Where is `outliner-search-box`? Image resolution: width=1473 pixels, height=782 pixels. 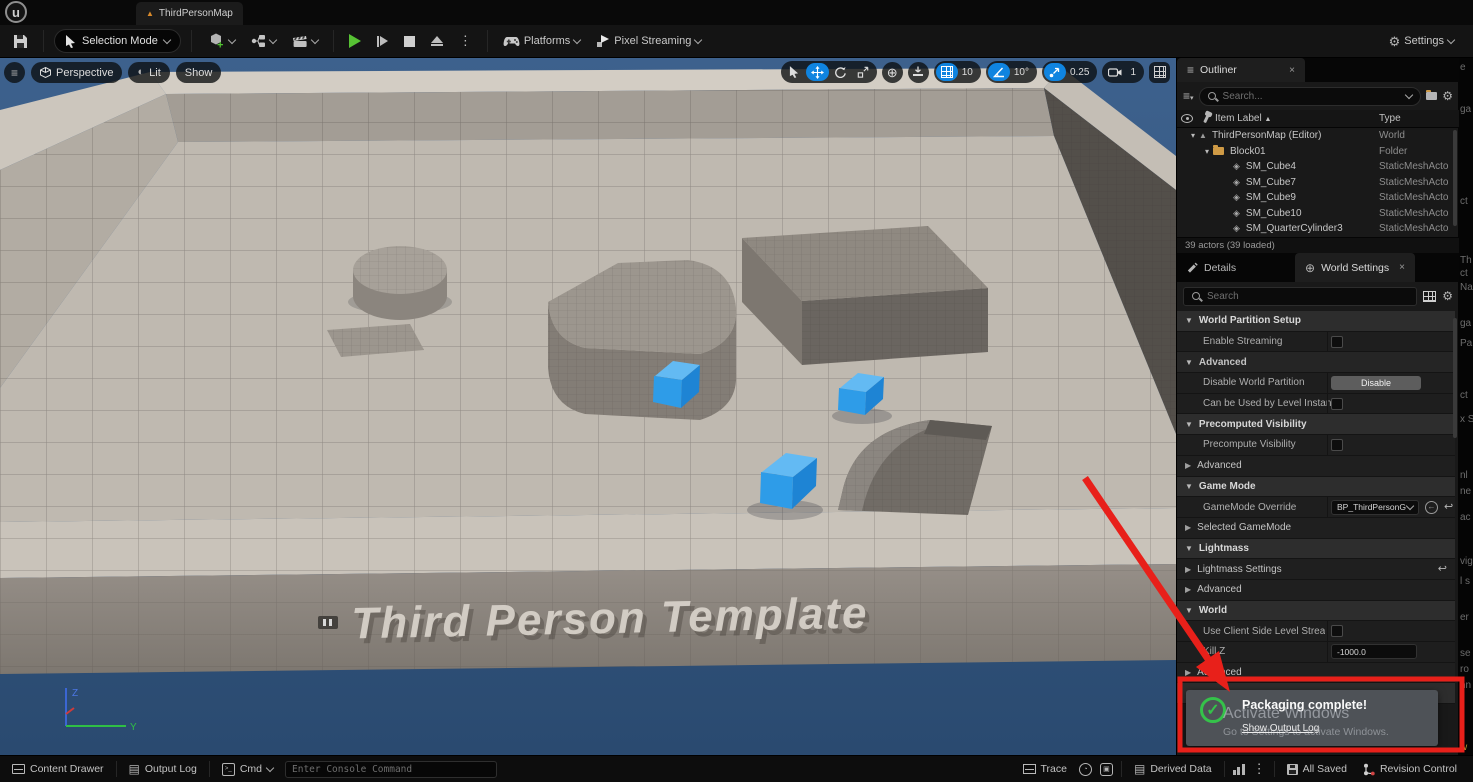
outliner-search-box is located at coordinates (1310, 96).